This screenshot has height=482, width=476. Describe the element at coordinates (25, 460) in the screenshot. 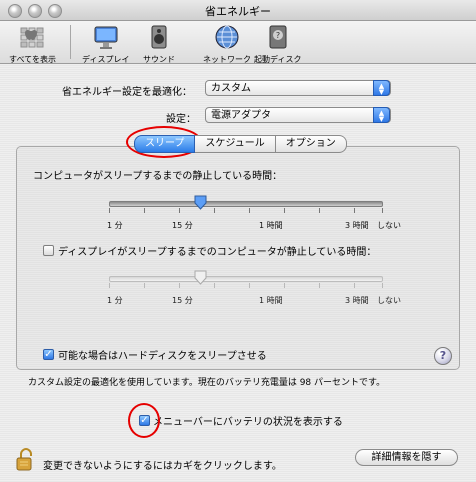

I see `lock-icon` at that location.